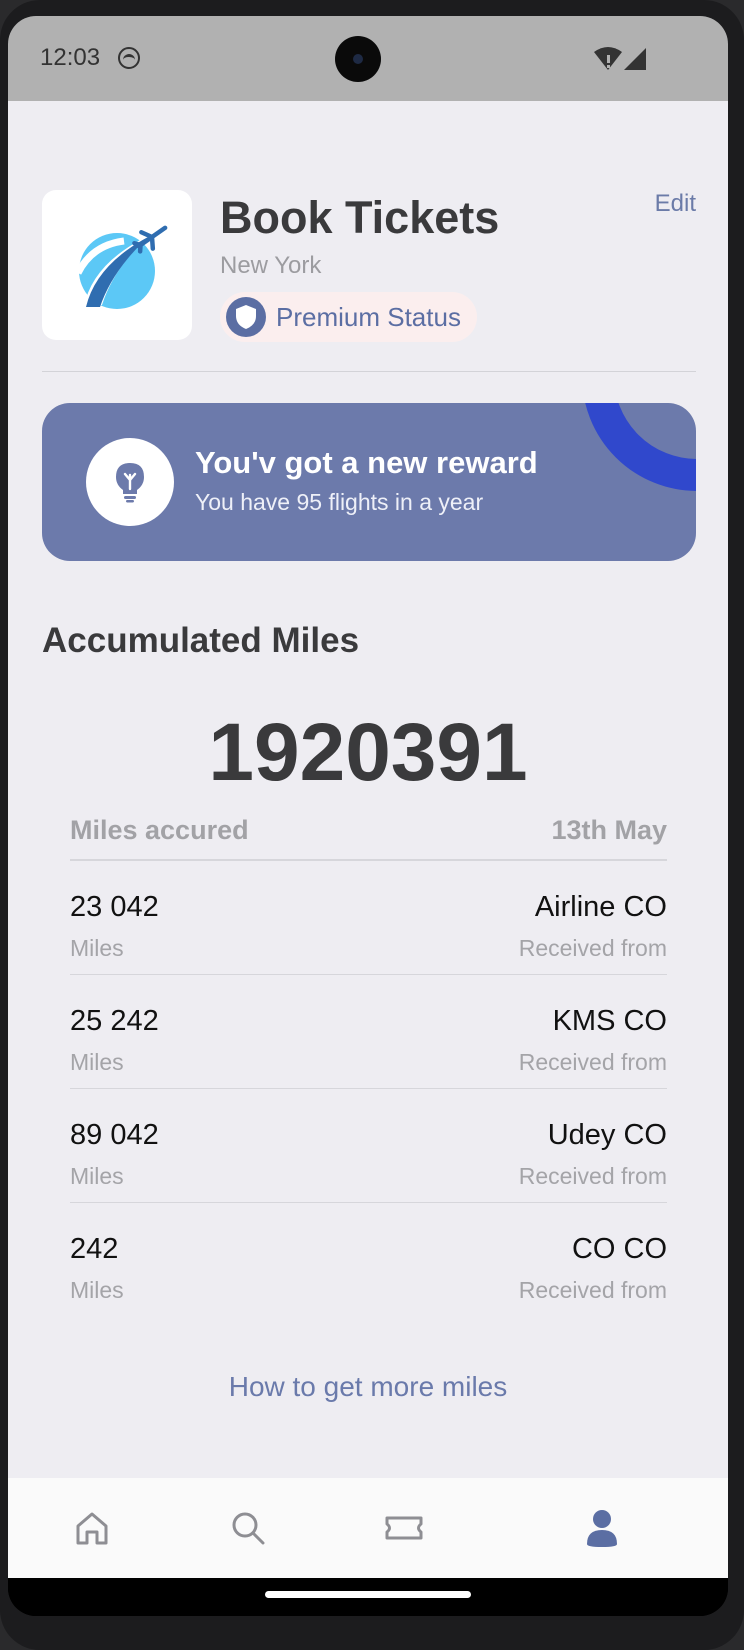 This screenshot has width=744, height=1650. I want to click on nav-profile, so click(602, 1528).